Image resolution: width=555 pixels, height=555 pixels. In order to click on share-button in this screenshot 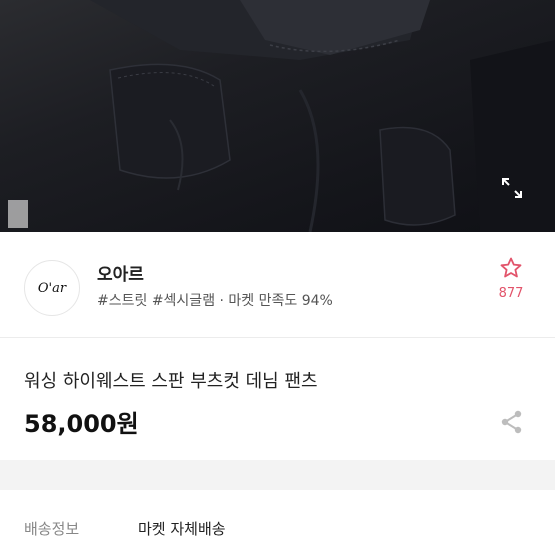, I will do `click(512, 422)`.